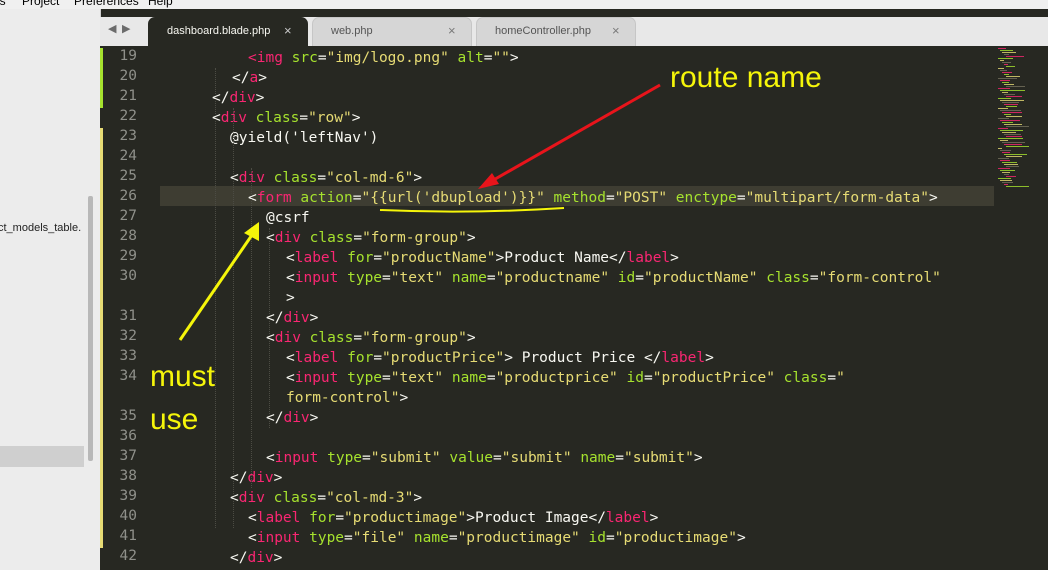 The image size is (1048, 570). What do you see at coordinates (215, 298) in the screenshot?
I see `indent-guide` at bounding box center [215, 298].